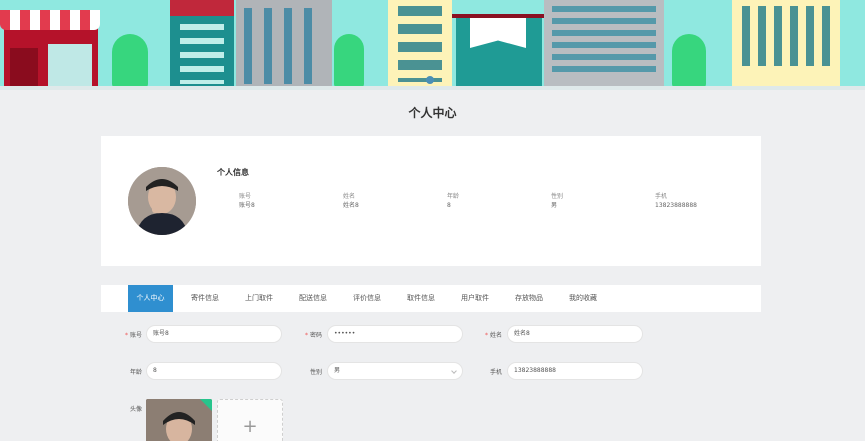 The height and width of the screenshot is (441, 865). Describe the element at coordinates (786, 36) in the screenshot. I see `banner-windows-yellow-right` at that location.